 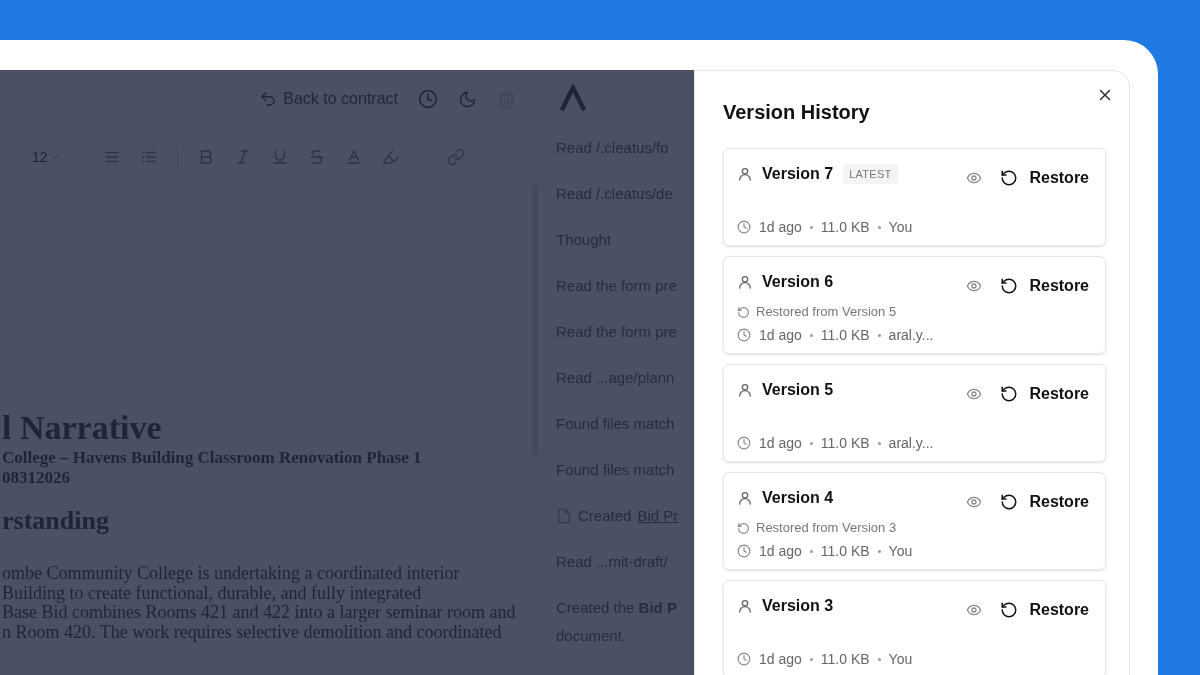 What do you see at coordinates (428, 99) in the screenshot?
I see `history-icon` at bounding box center [428, 99].